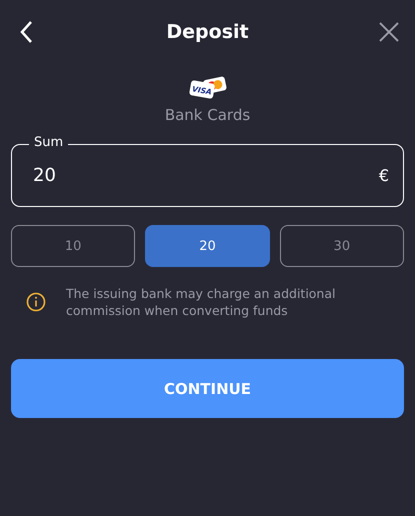 The width and height of the screenshot is (415, 516). What do you see at coordinates (73, 246) in the screenshot?
I see `amount-button: 10` at bounding box center [73, 246].